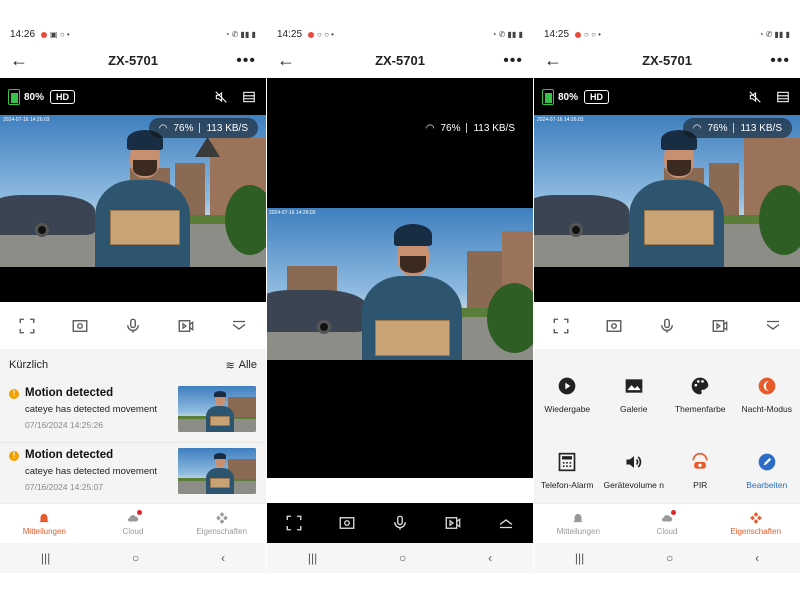  Describe the element at coordinates (14, 97) in the screenshot. I see `battery-icon` at that location.